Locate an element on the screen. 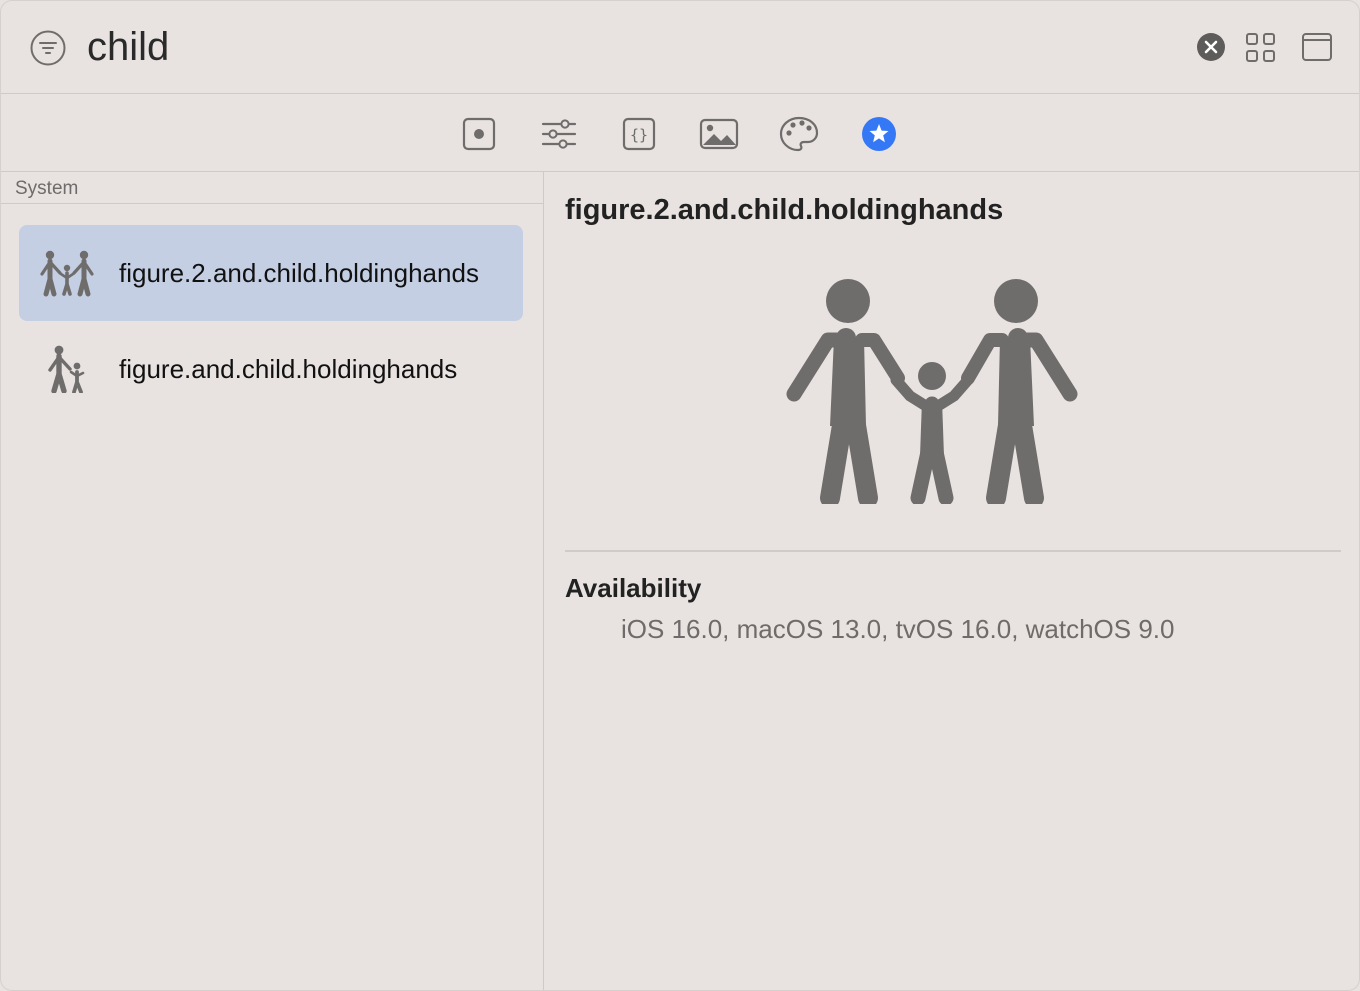 The image size is (1360, 991). window-icon is located at coordinates (1317, 47).